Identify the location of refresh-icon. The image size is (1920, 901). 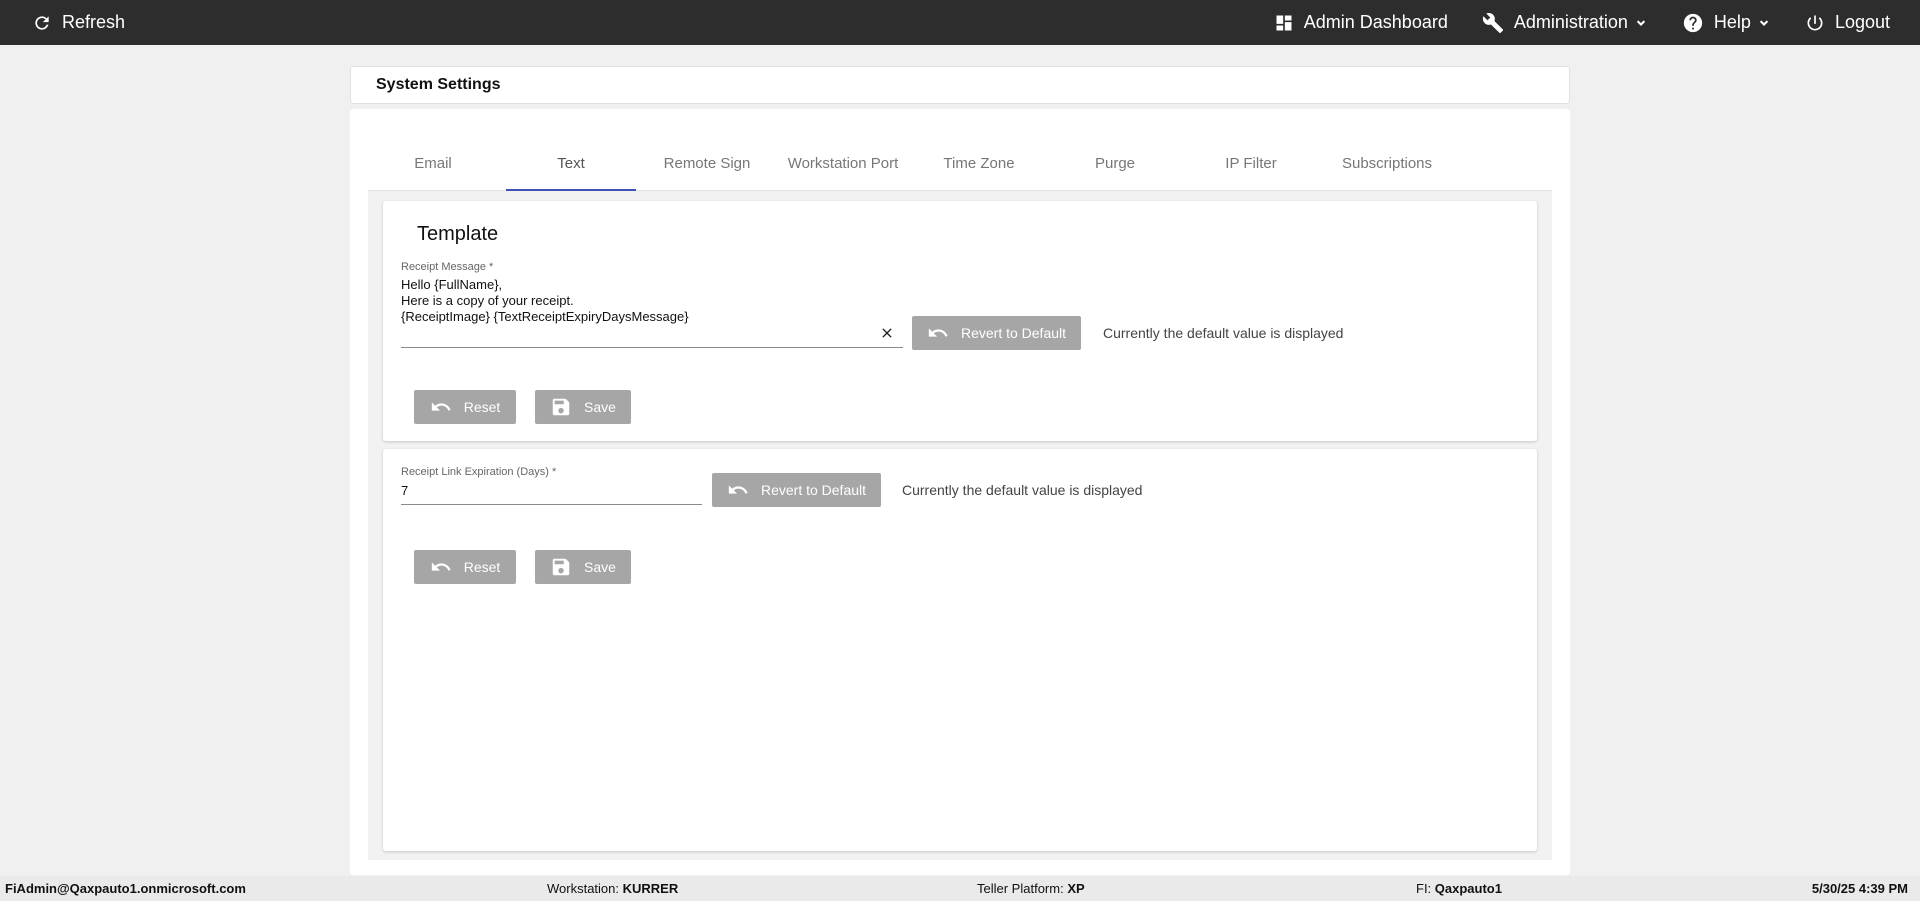
(42, 22).